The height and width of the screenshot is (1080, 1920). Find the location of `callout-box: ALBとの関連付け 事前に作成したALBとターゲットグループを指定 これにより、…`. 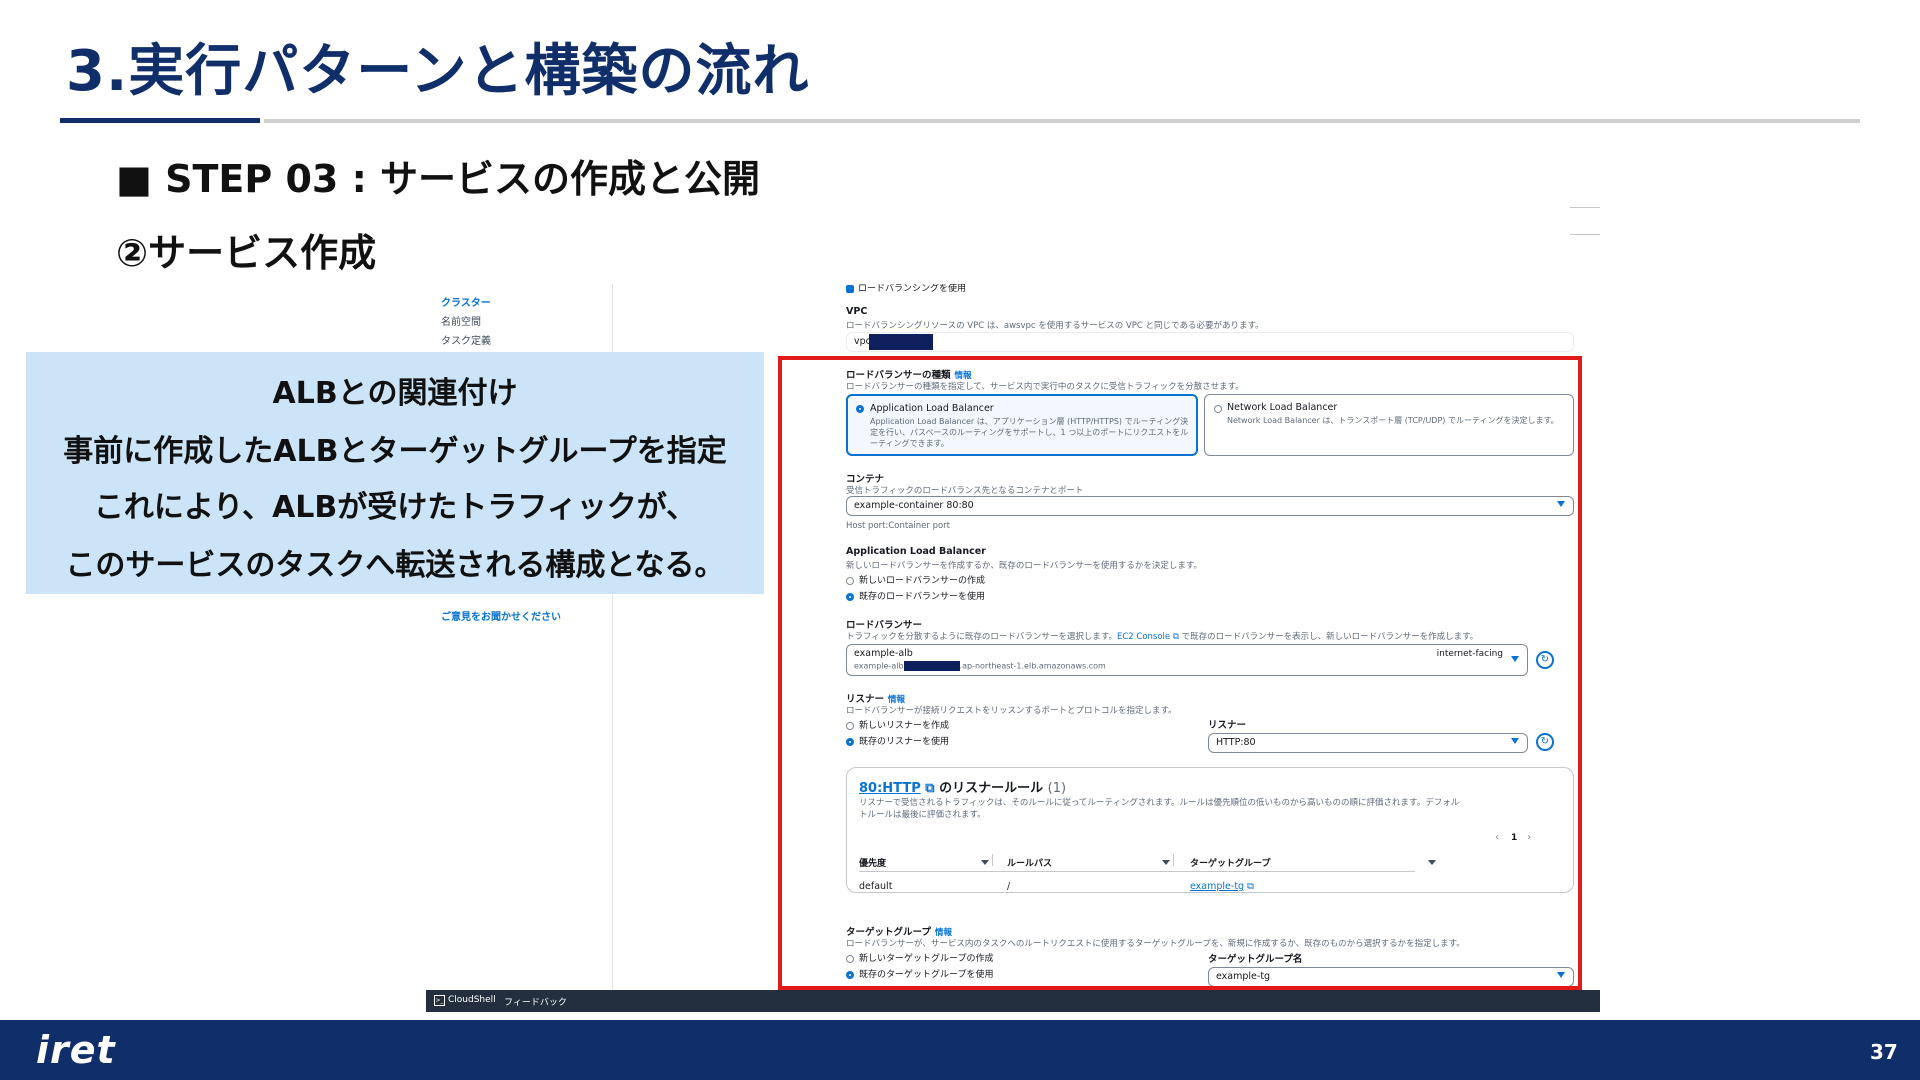

callout-box: ALBとの関連付け 事前に作成したALBとターゲットグループを指定 これにより、… is located at coordinates (395, 473).